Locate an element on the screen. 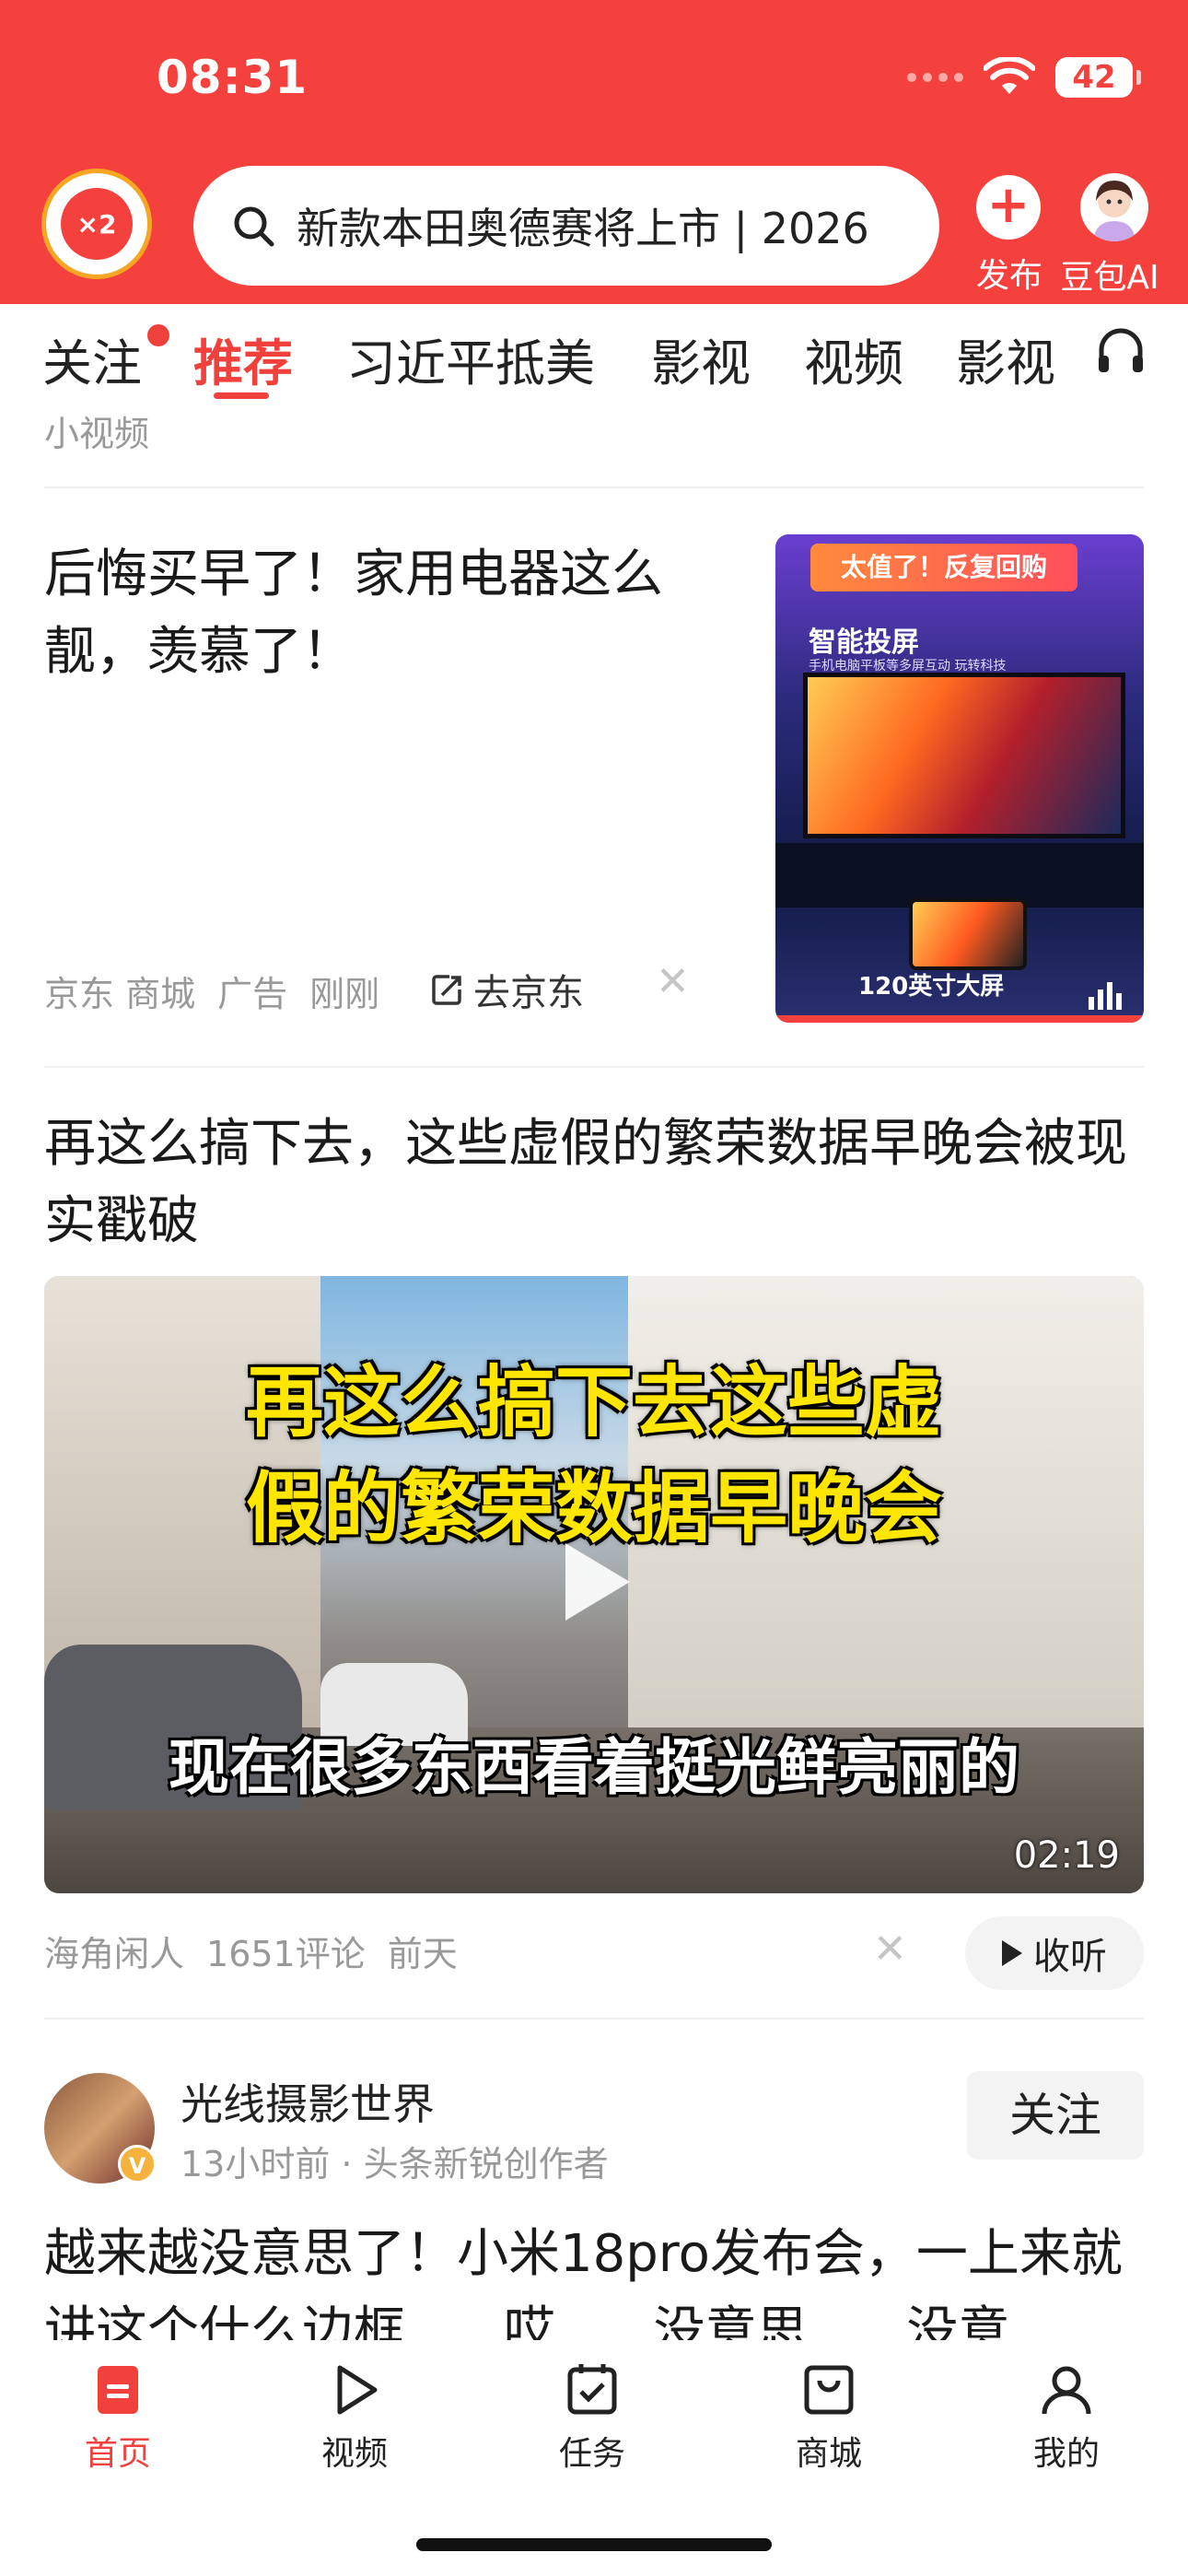  go-jd-link: 去京东 is located at coordinates (507, 989).